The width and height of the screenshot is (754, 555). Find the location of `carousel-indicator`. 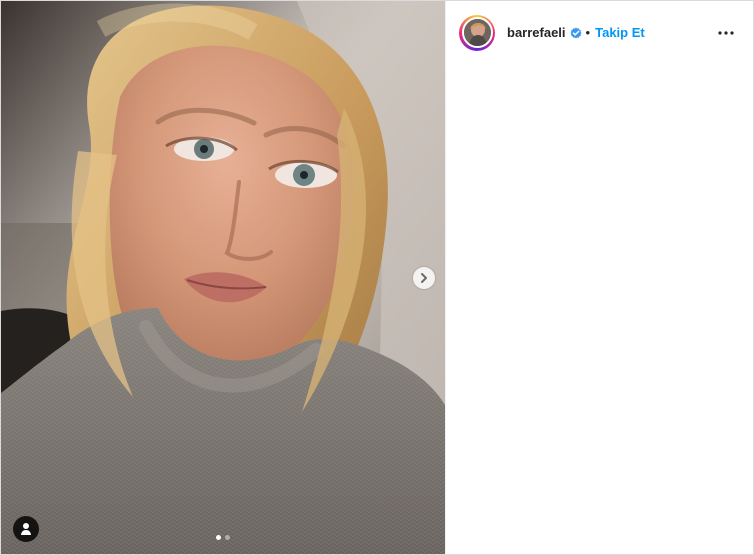

carousel-indicator is located at coordinates (223, 537).